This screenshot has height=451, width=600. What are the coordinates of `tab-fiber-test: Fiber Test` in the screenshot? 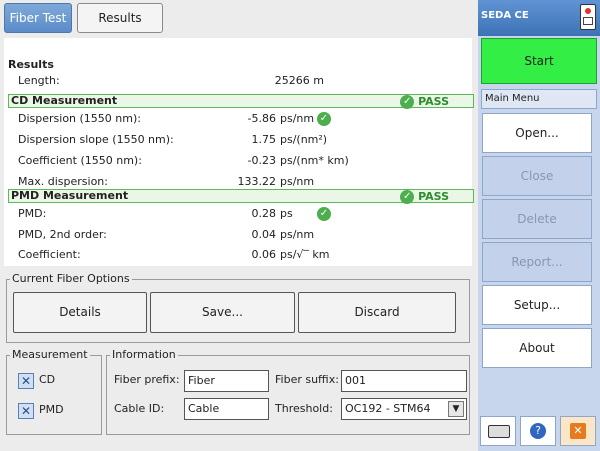 It's located at (38, 18).